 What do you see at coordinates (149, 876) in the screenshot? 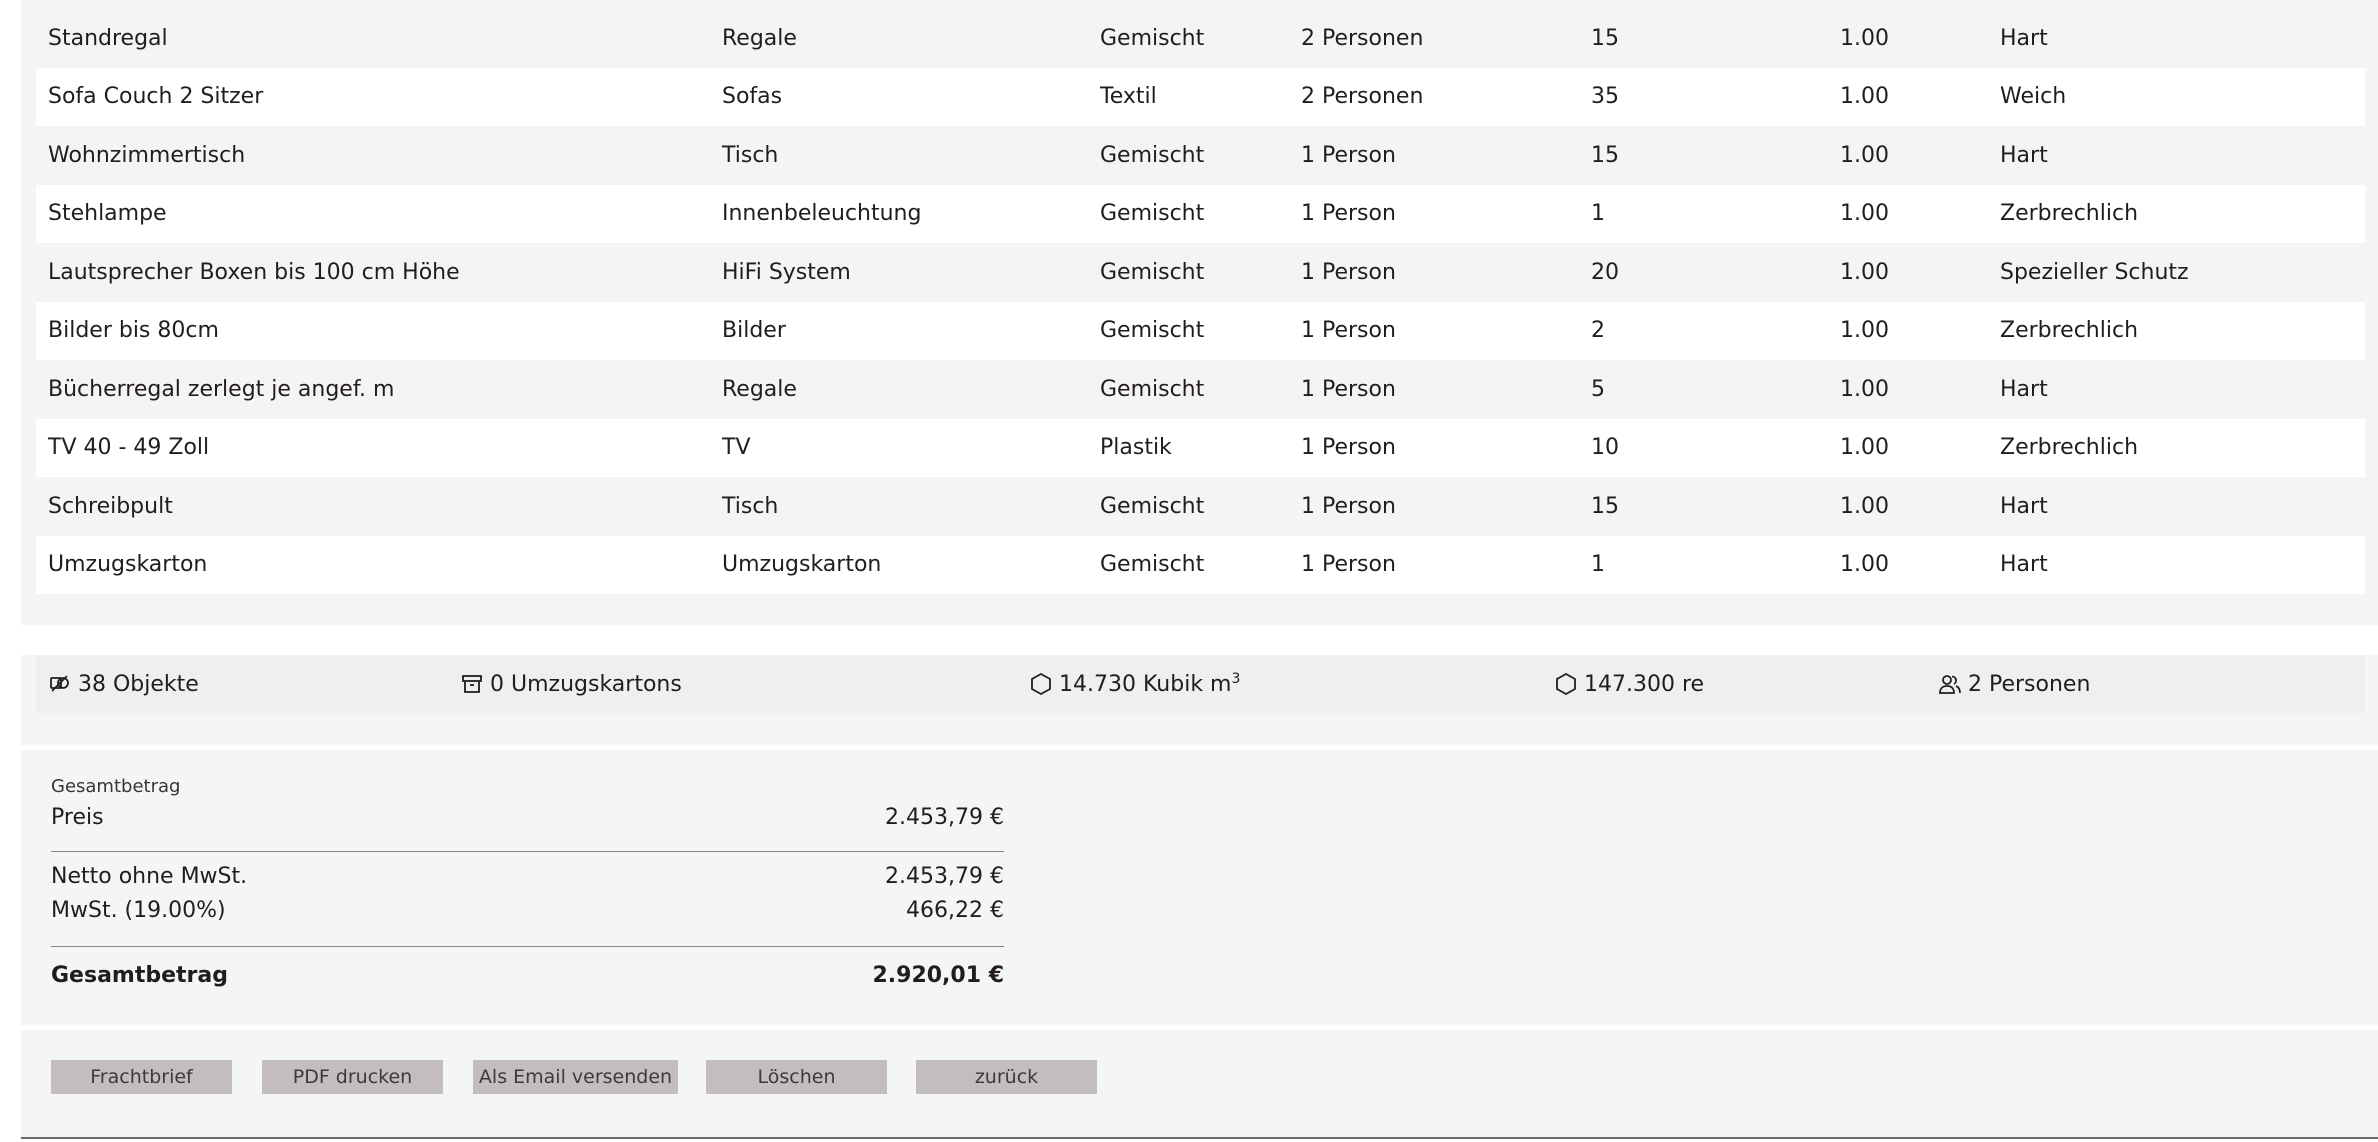
I see `net-label: Netto ohne MwSt.` at bounding box center [149, 876].